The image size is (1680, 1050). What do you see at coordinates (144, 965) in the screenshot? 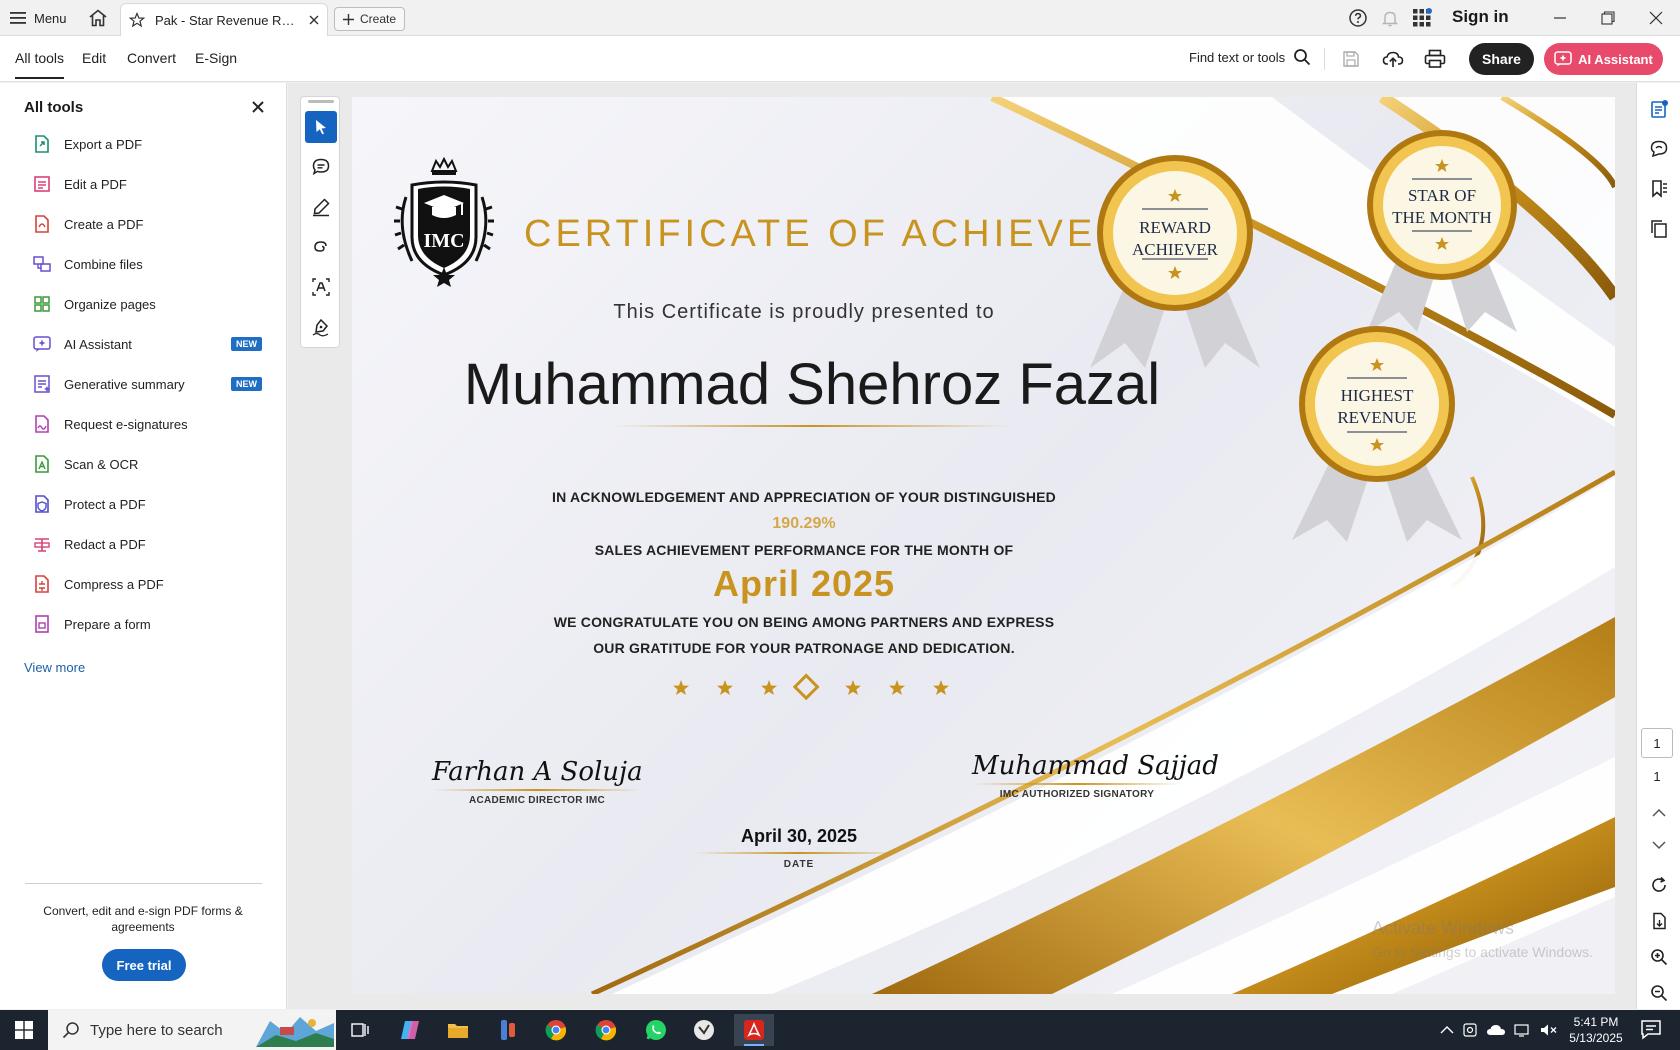
I see `free-trial-button: Free trial` at bounding box center [144, 965].